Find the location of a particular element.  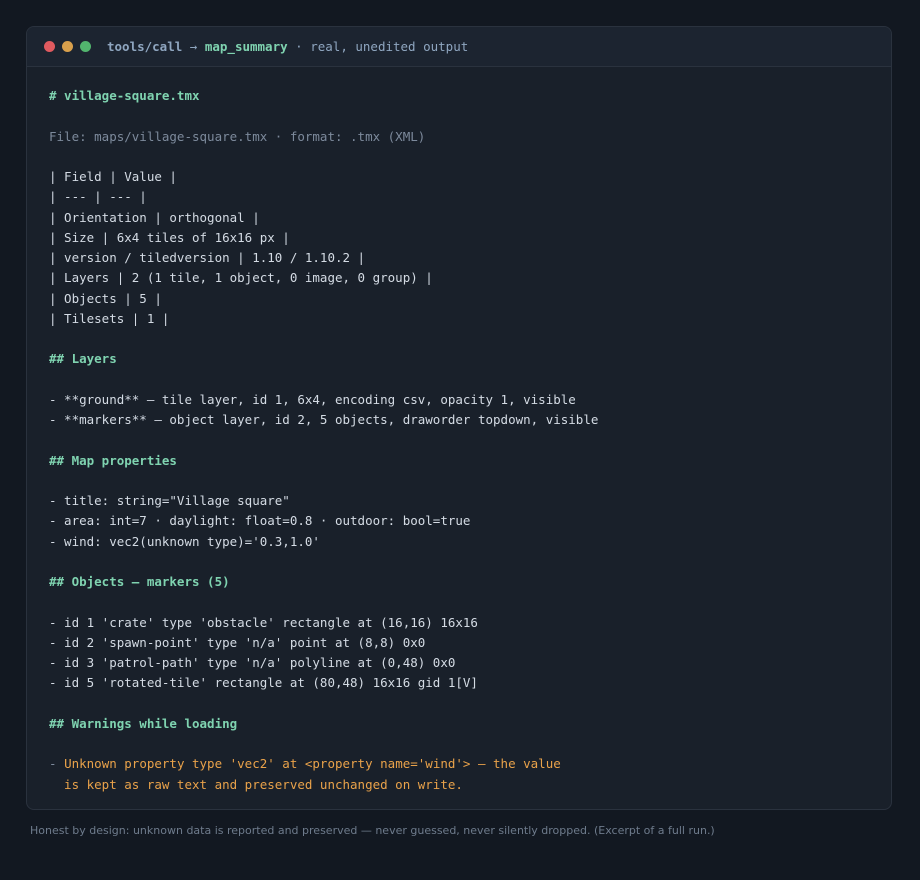

map-properties-heading: ## Map properties is located at coordinates (113, 460).